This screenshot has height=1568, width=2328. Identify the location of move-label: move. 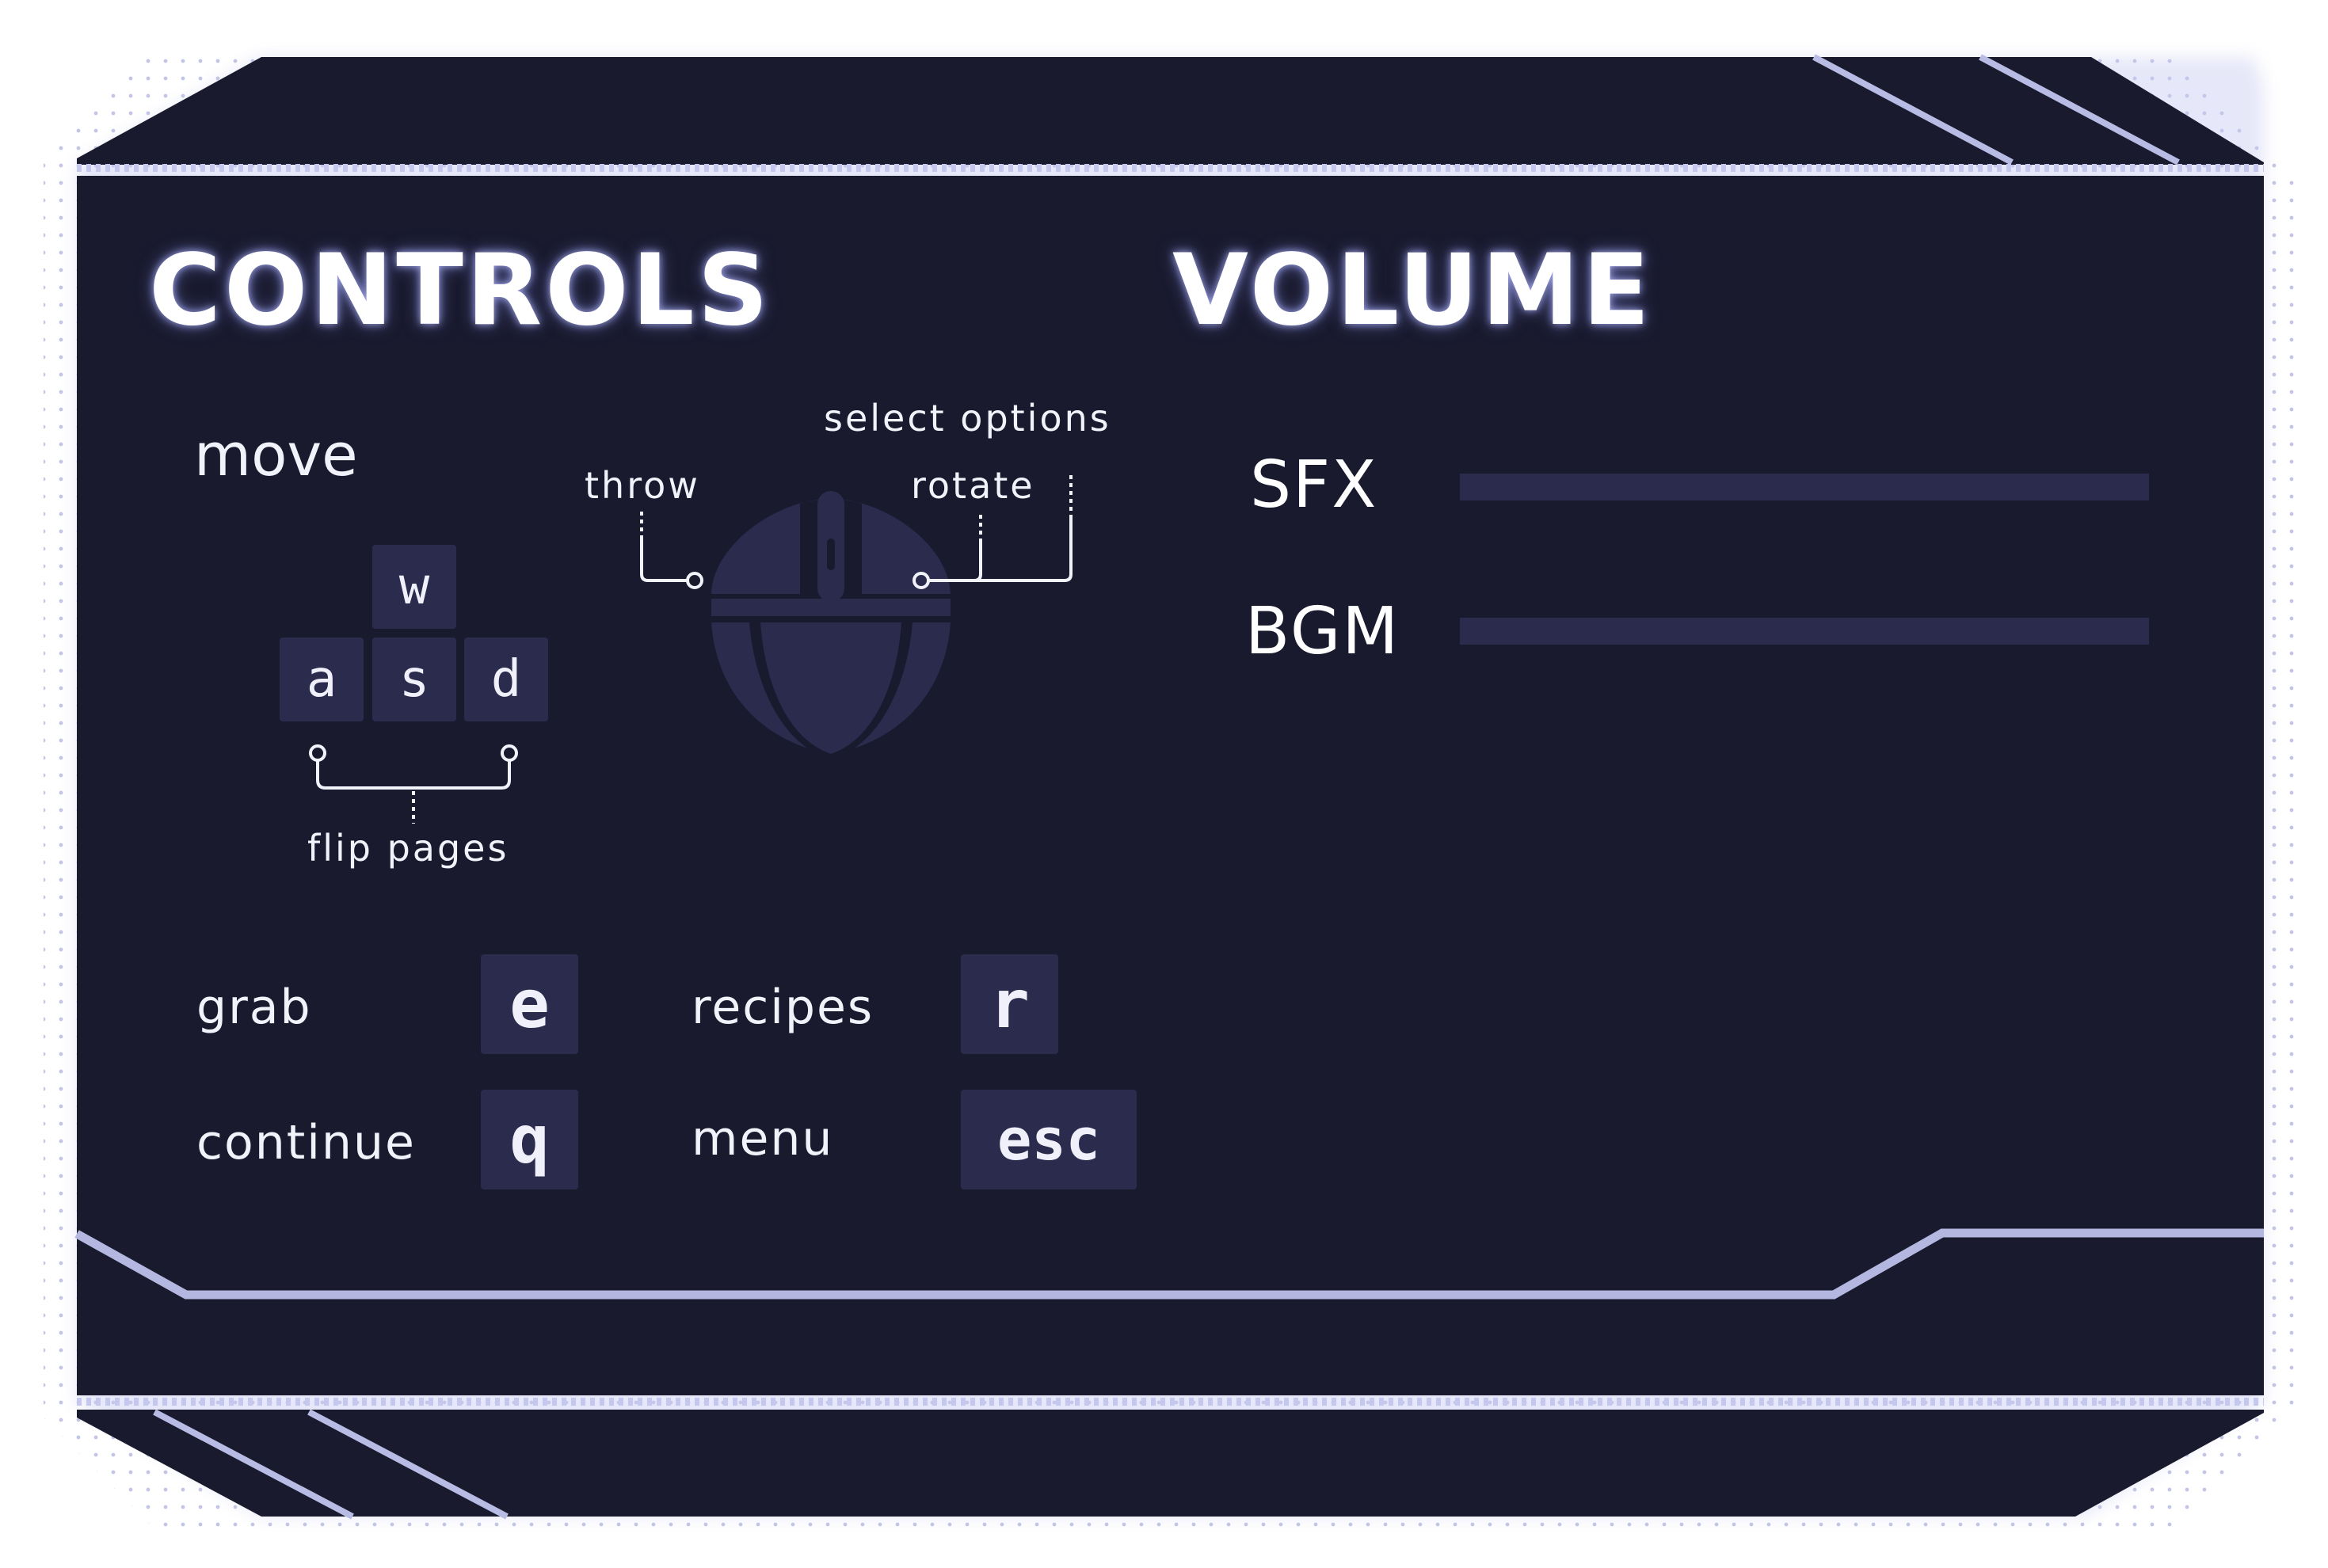
(276, 455).